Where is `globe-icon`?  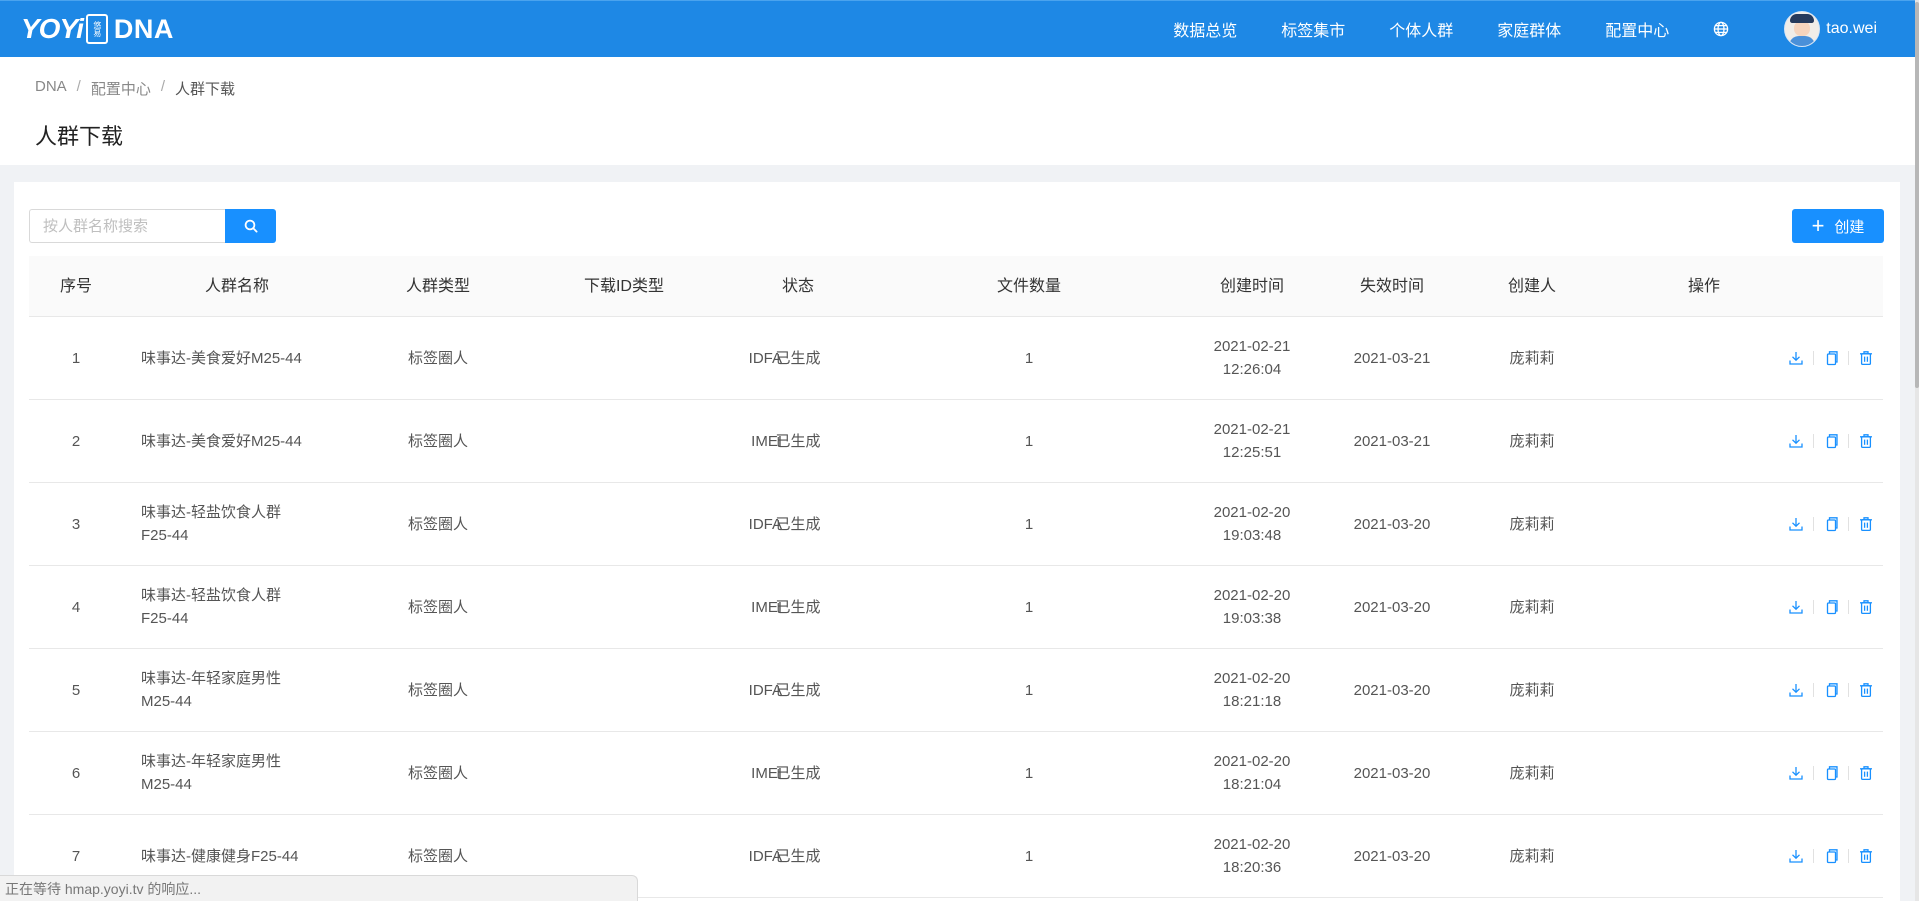 globe-icon is located at coordinates (1721, 29).